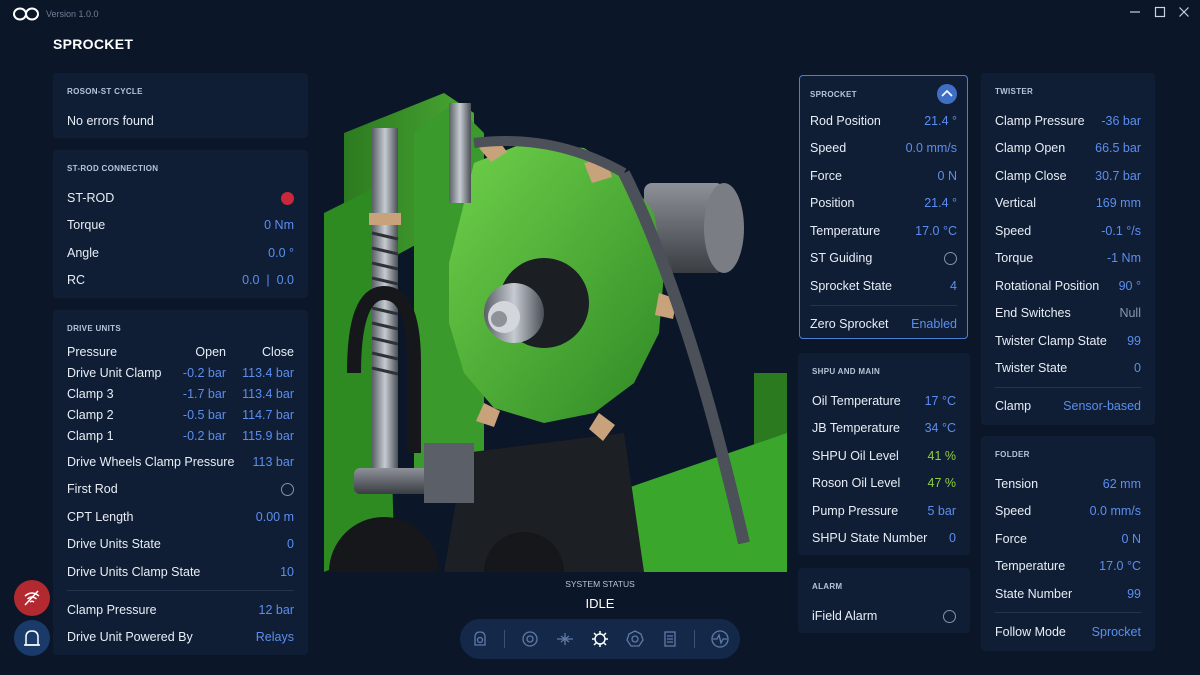 The image size is (1200, 675). I want to click on panel-header: ALARM, so click(827, 586).